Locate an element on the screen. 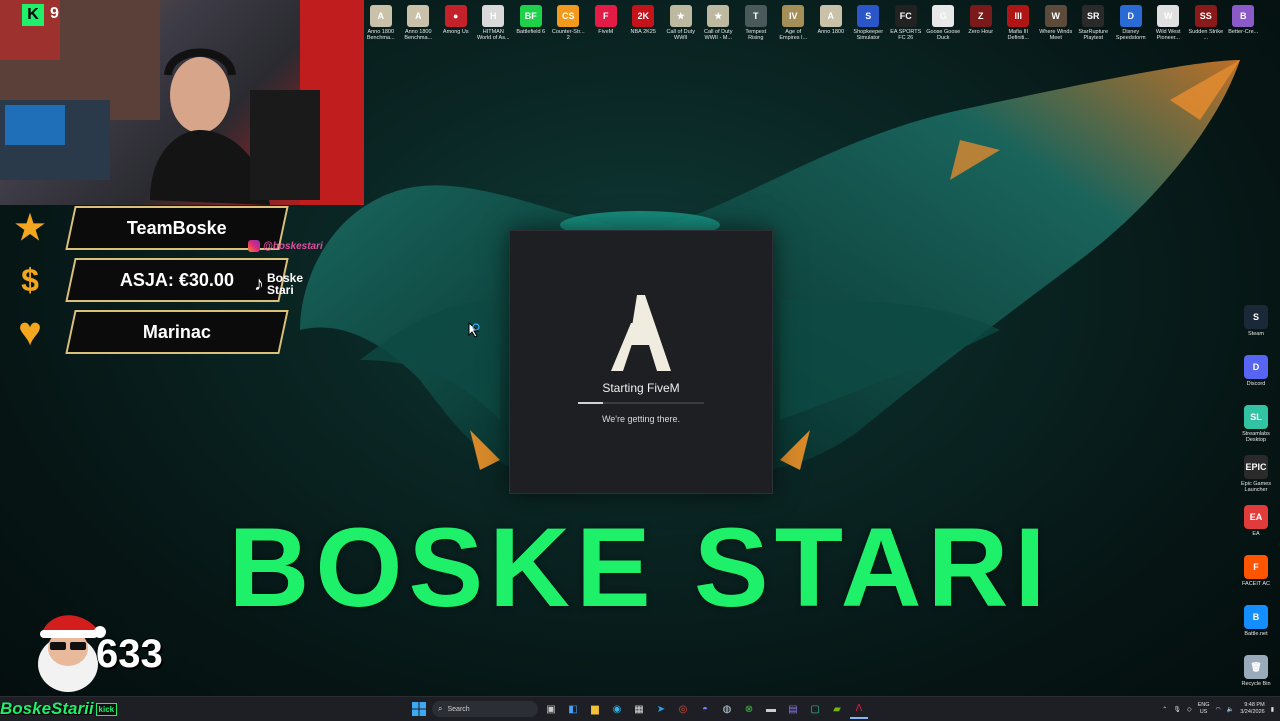 The image size is (1280, 721). desktop-shortcut-label: Zero Hour is located at coordinates (981, 32).